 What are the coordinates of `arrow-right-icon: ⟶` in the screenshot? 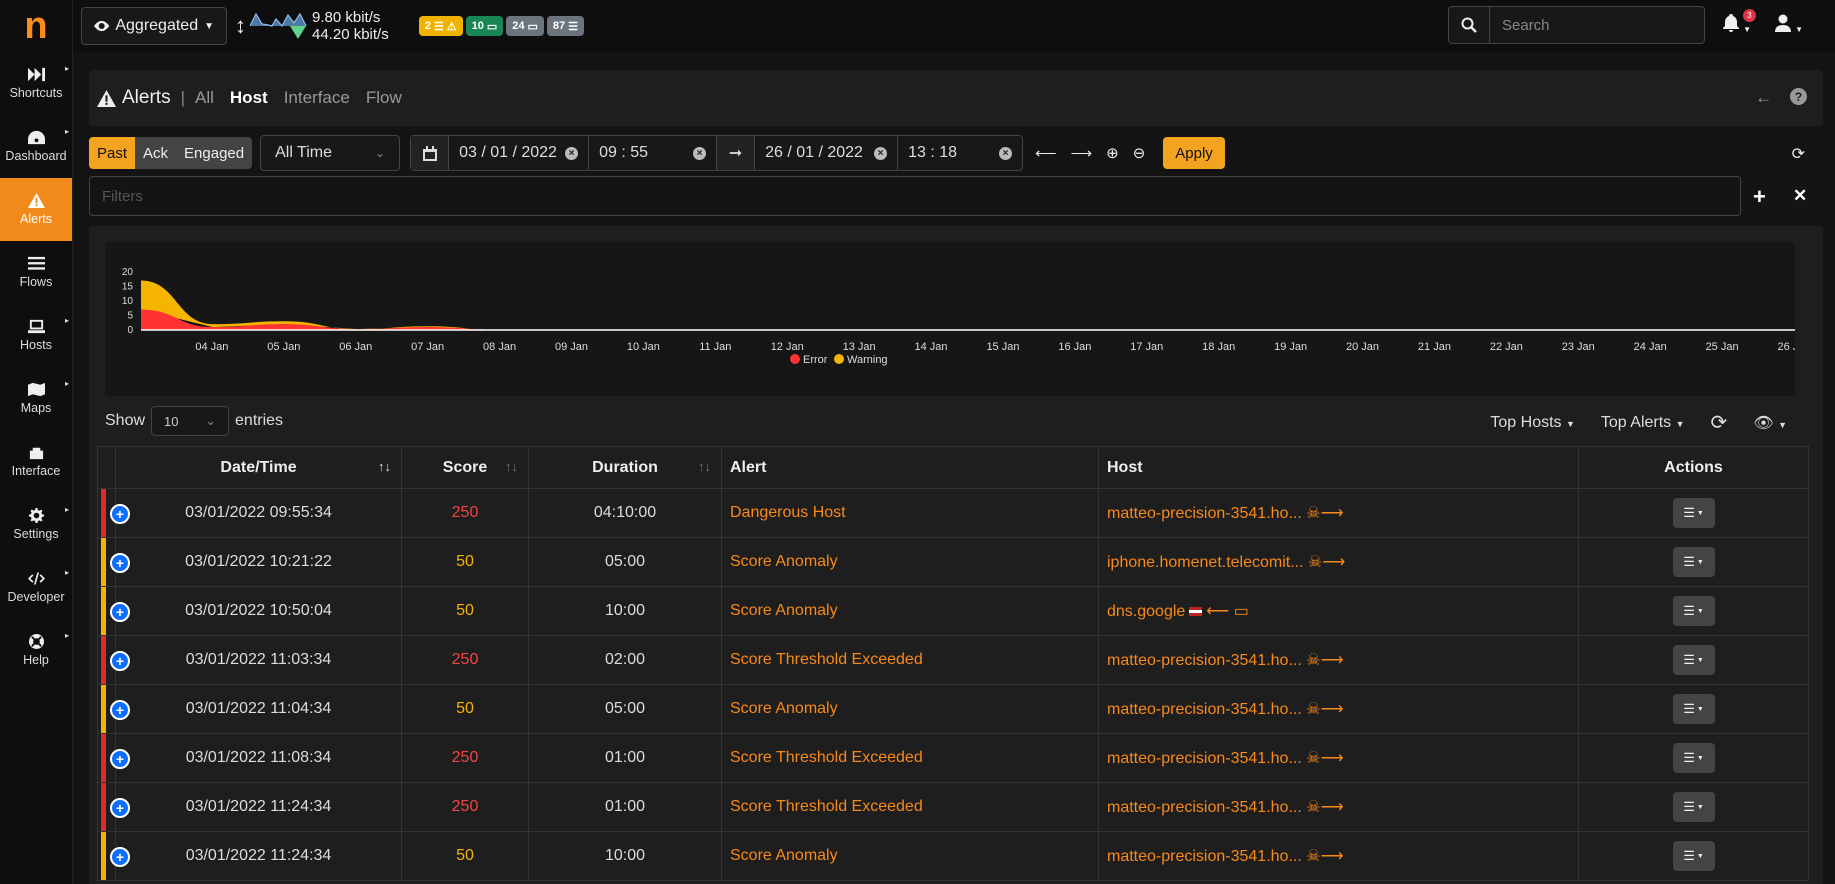 It's located at (1082, 153).